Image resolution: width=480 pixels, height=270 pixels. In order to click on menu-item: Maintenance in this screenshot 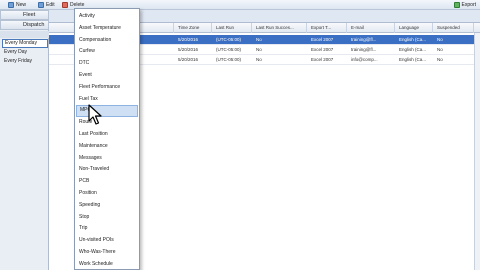, I will do `click(107, 146)`.